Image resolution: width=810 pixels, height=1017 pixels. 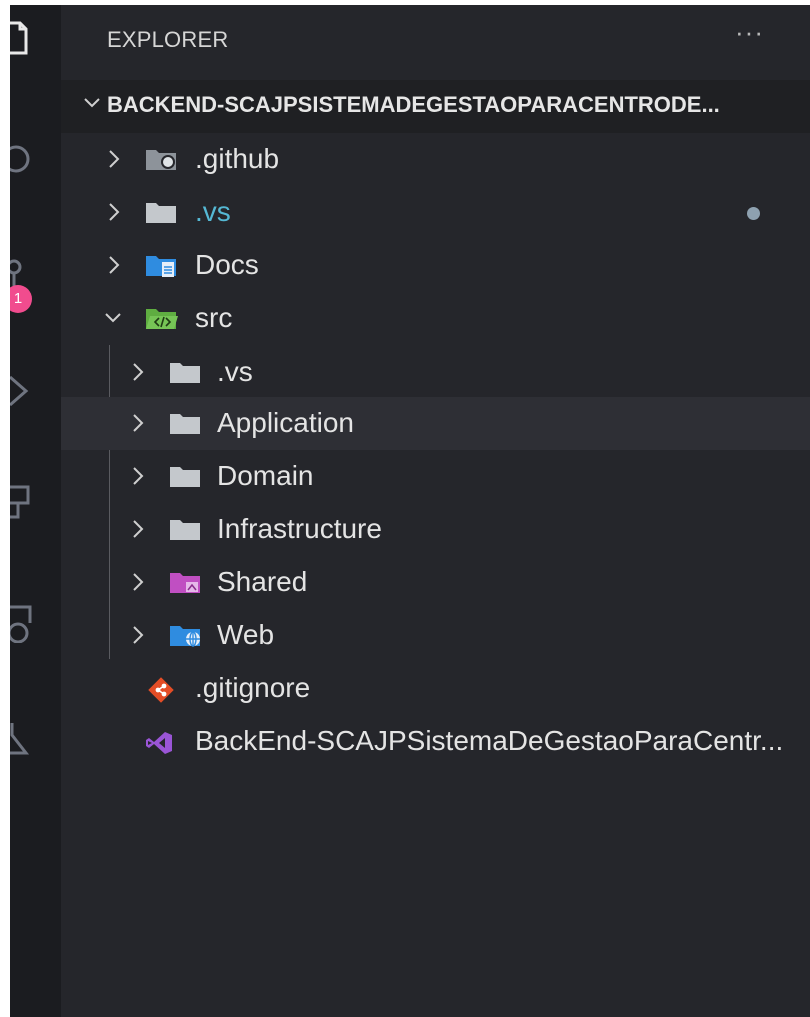 I want to click on tree-item-vs: .vs, so click(x=435, y=212).